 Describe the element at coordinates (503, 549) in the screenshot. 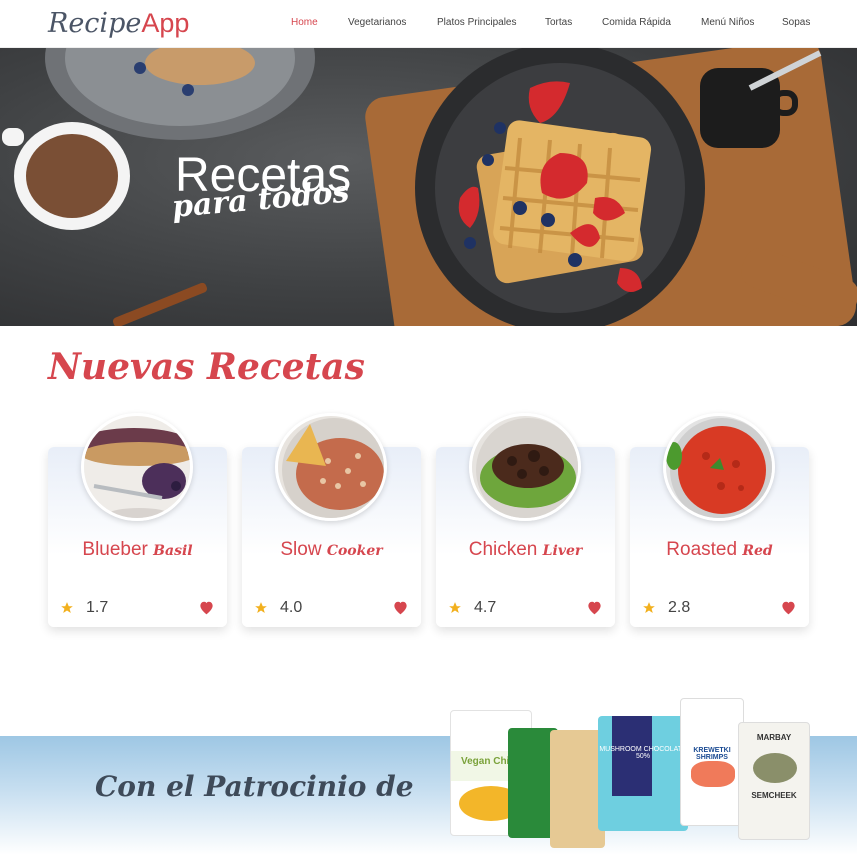

I see `recipe-title-main: Chicken` at that location.